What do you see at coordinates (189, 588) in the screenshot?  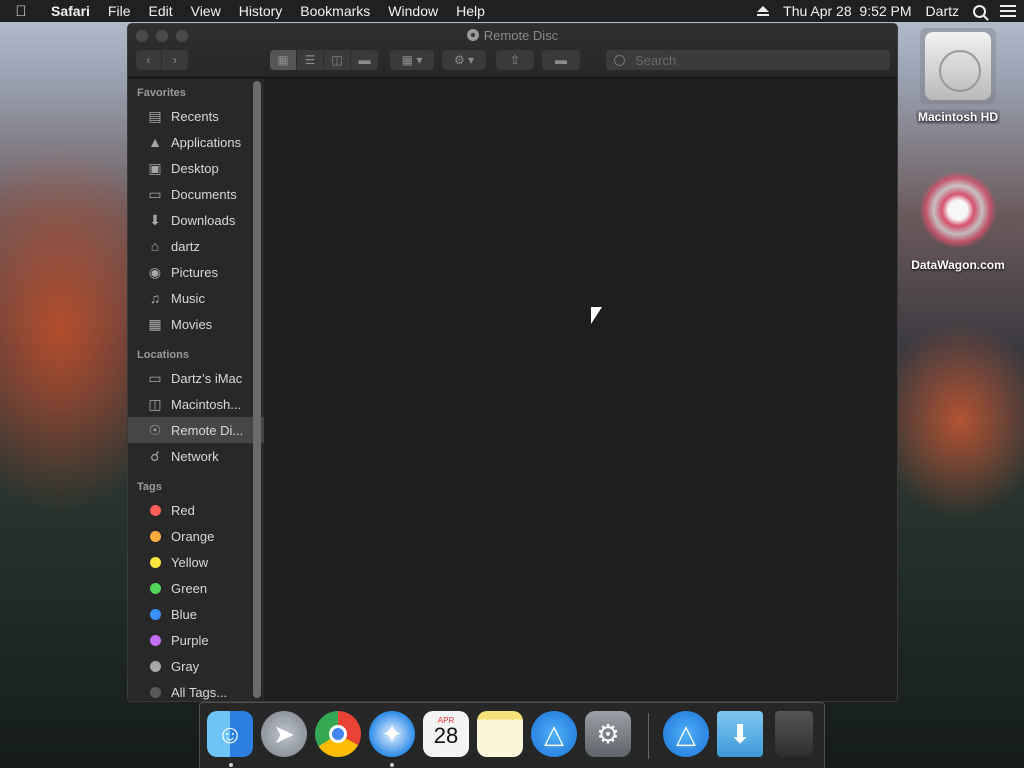 I see `sidebar-item-label: Green` at bounding box center [189, 588].